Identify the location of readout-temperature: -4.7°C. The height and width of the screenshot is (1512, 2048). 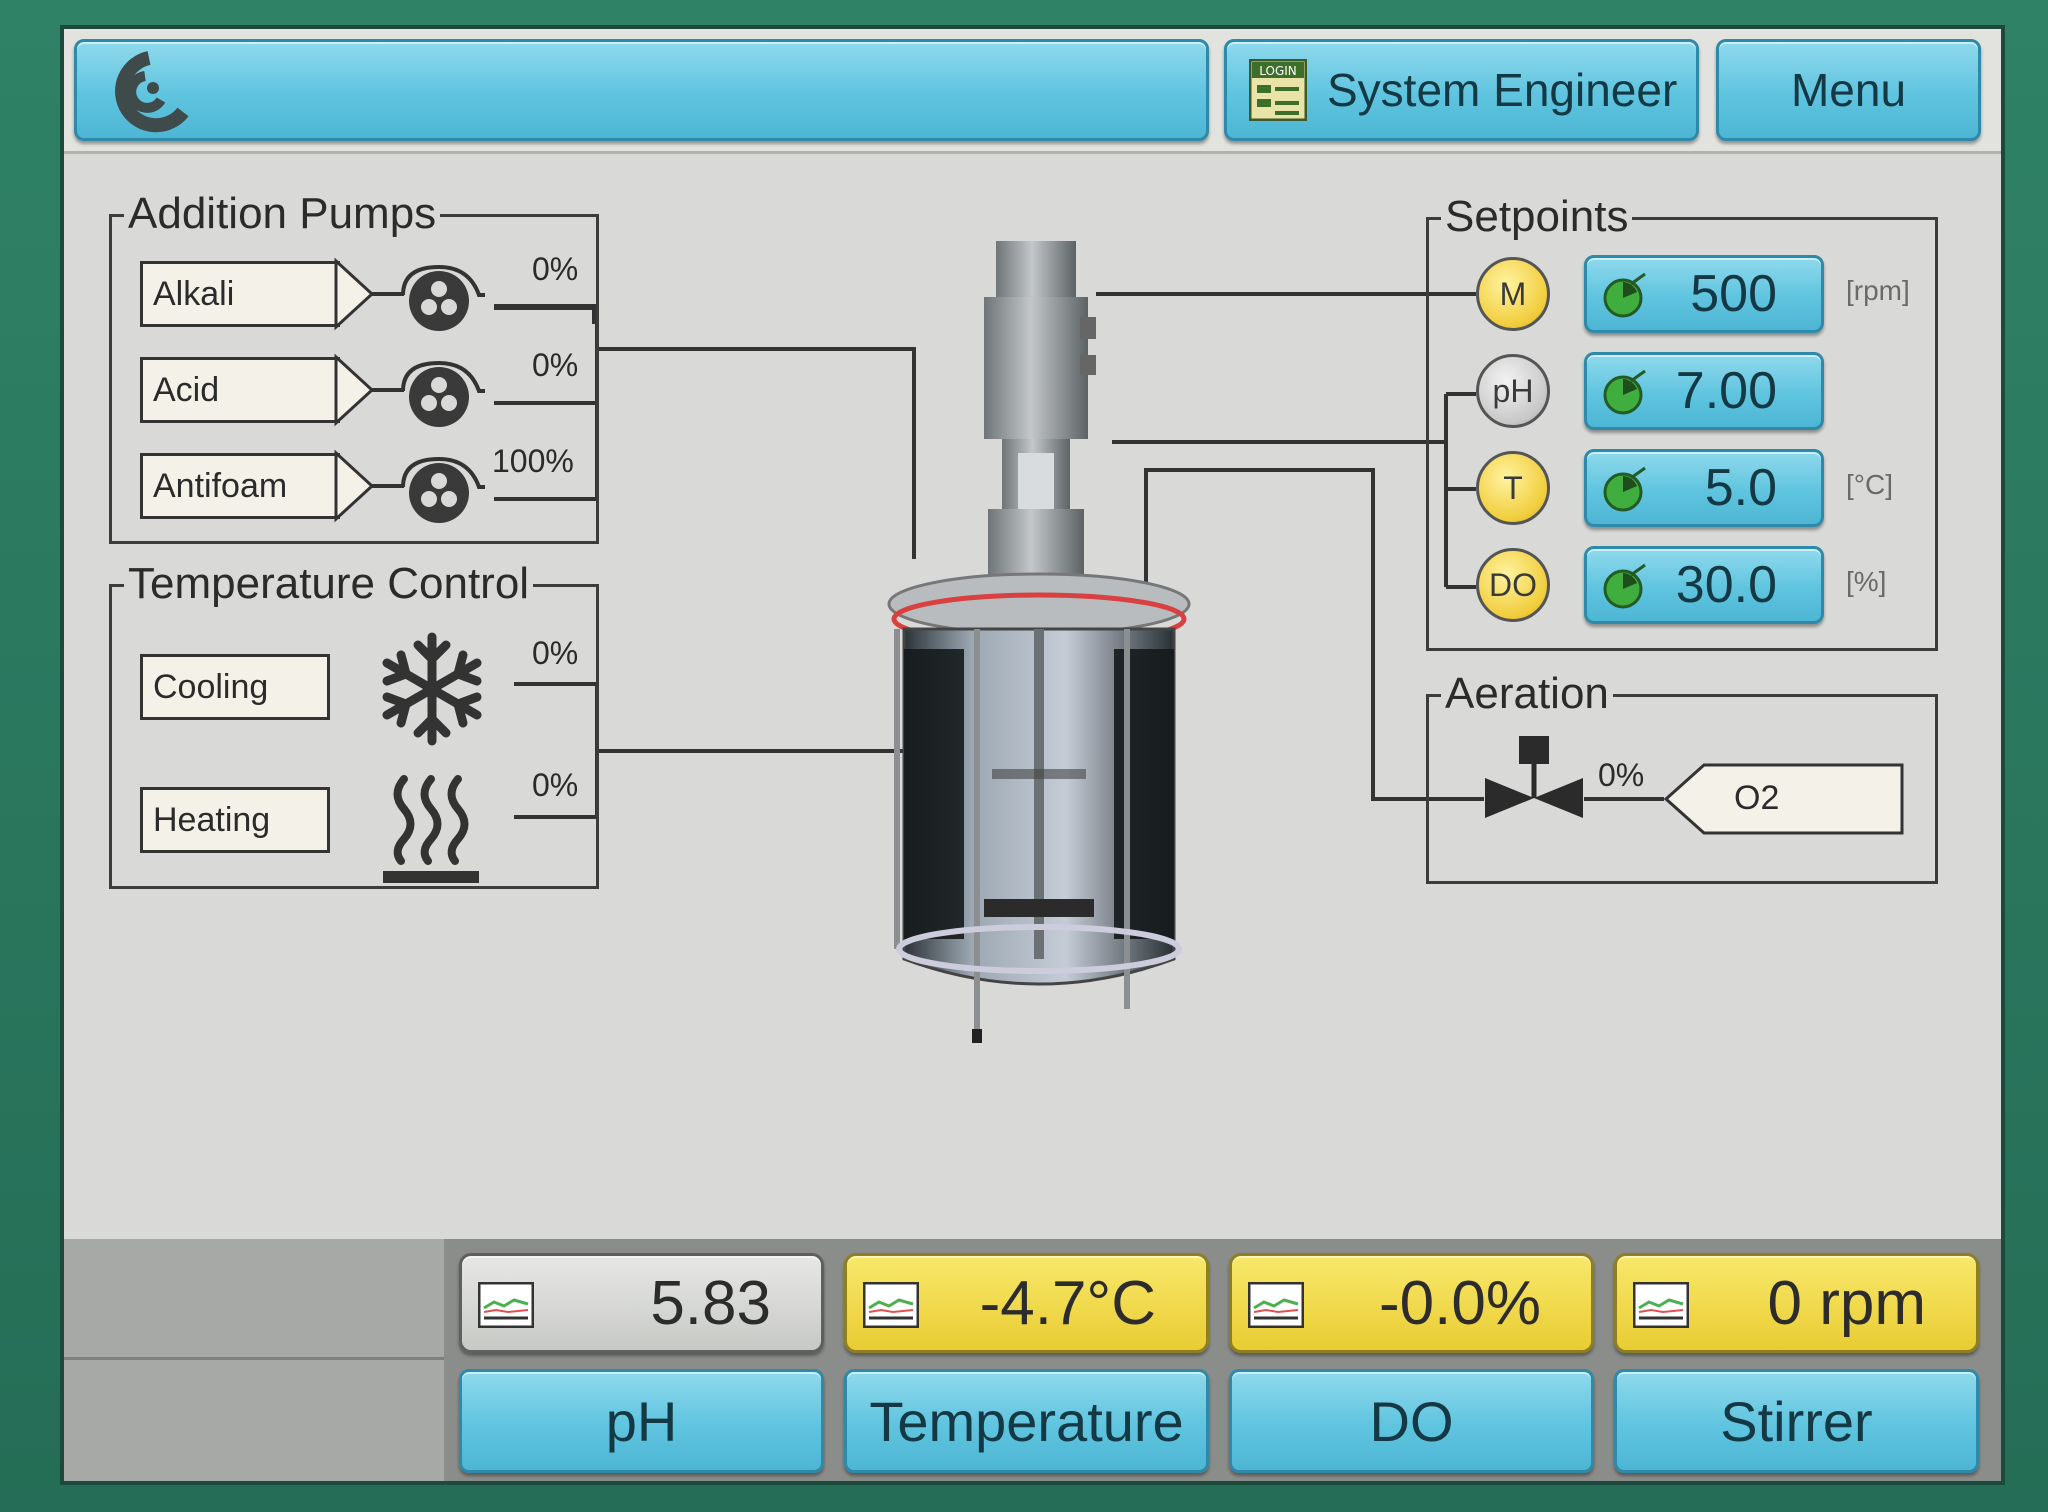
(1026, 1303).